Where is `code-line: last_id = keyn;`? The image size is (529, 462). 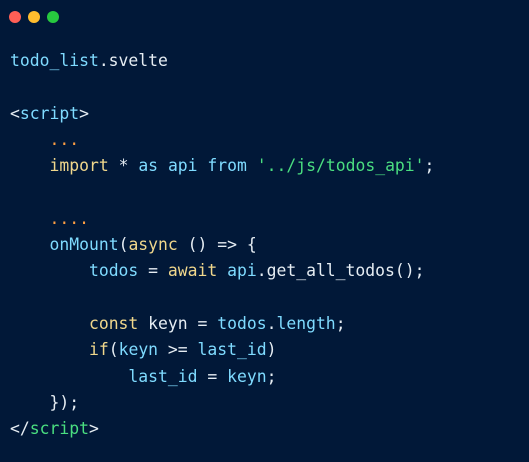
code-line: last_id = keyn; is located at coordinates (222, 377).